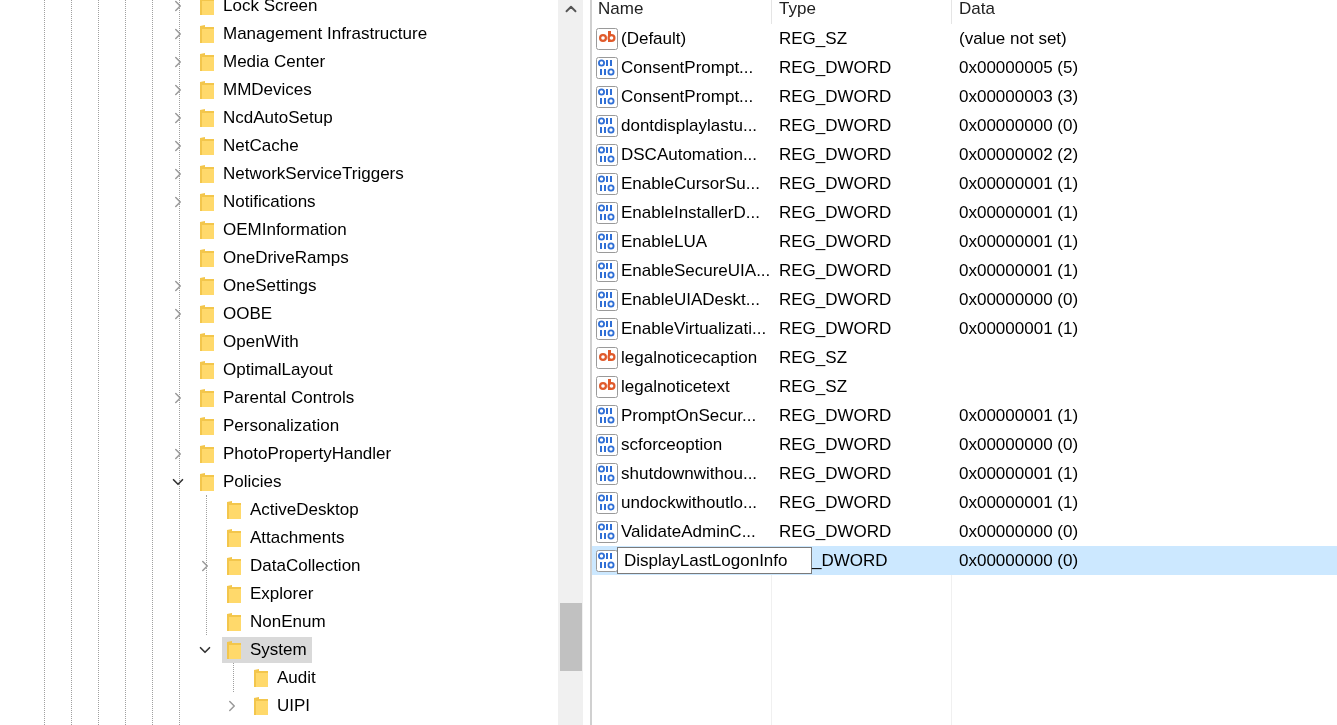 This screenshot has height=725, width=1337. I want to click on tree-item: OOBE, so click(236, 314).